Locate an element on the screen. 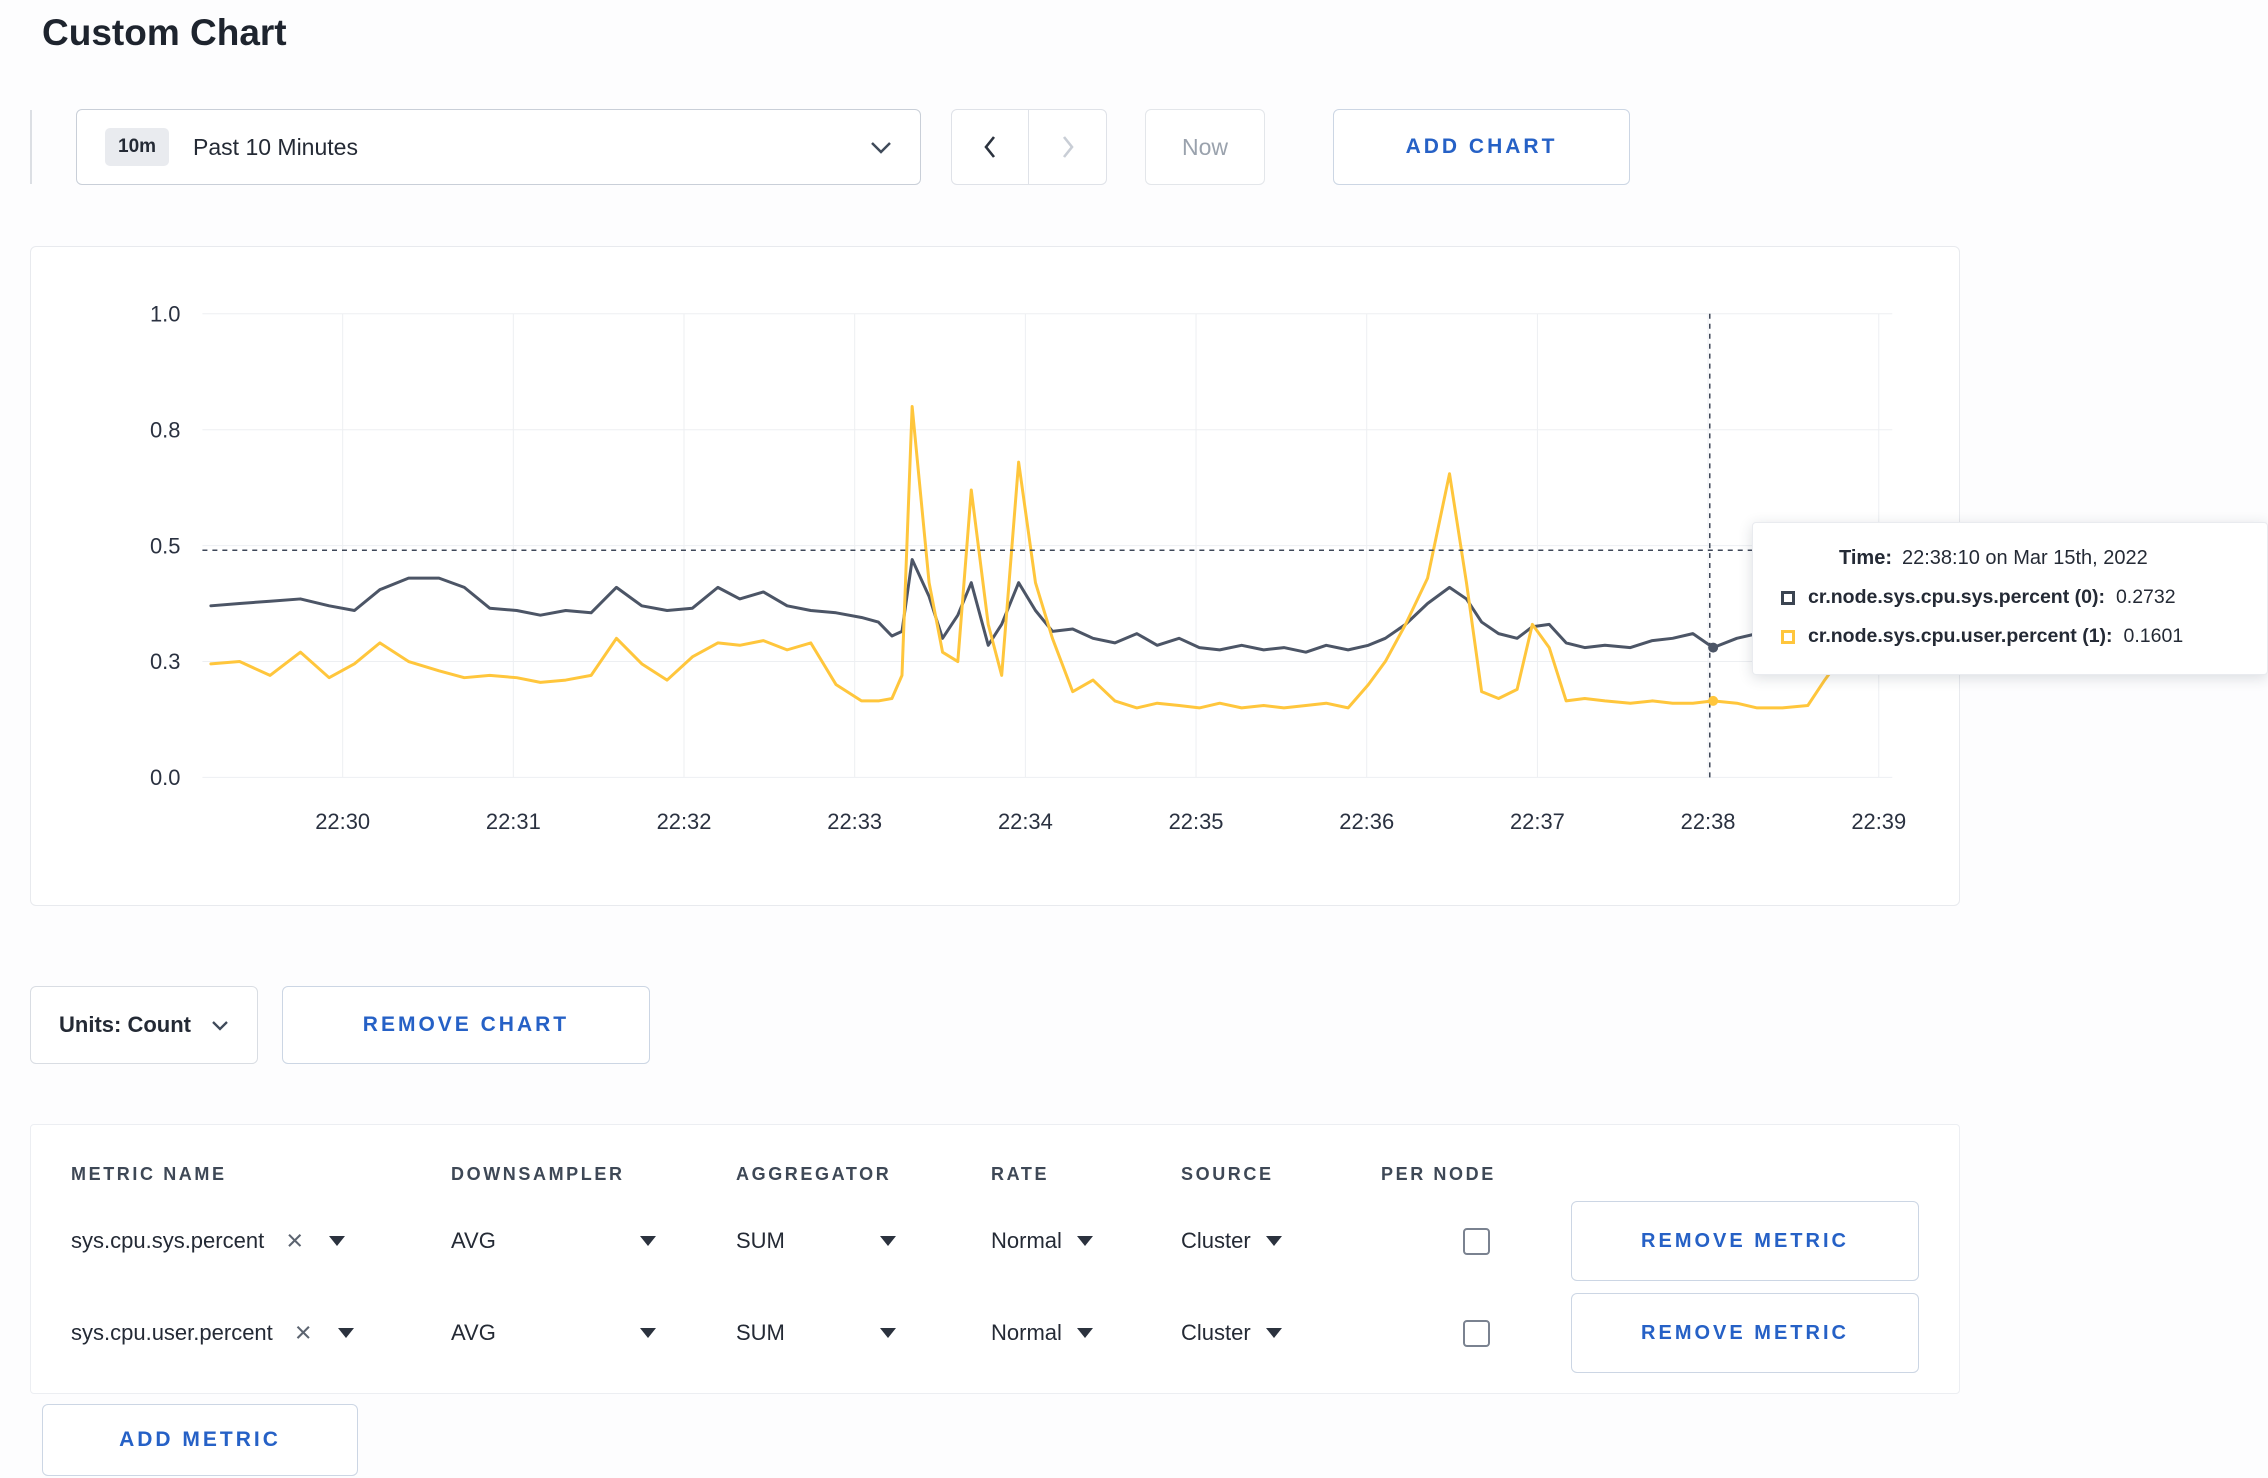  units-dropdown: Units: Count is located at coordinates (144, 1025).